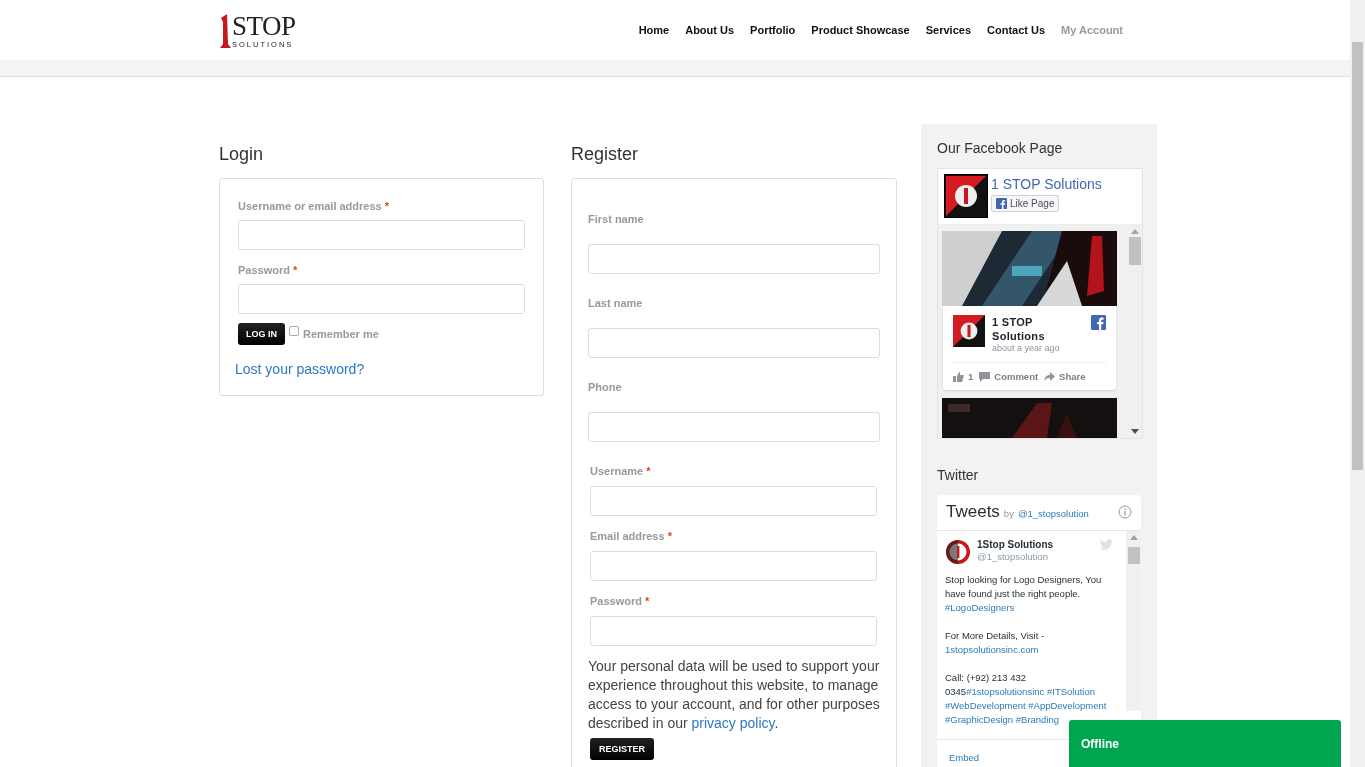 The height and width of the screenshot is (767, 1365). Describe the element at coordinates (980, 607) in the screenshot. I see `hashtag-link: #LogoDesigners` at that location.